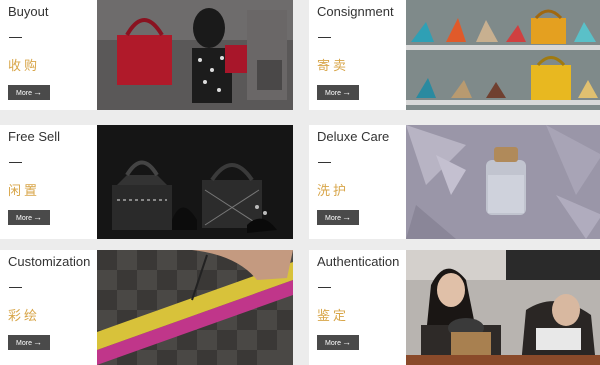 This screenshot has height=365, width=600. I want to click on card-text-panel: Deluxe Care 洗护 More→, so click(357, 182).